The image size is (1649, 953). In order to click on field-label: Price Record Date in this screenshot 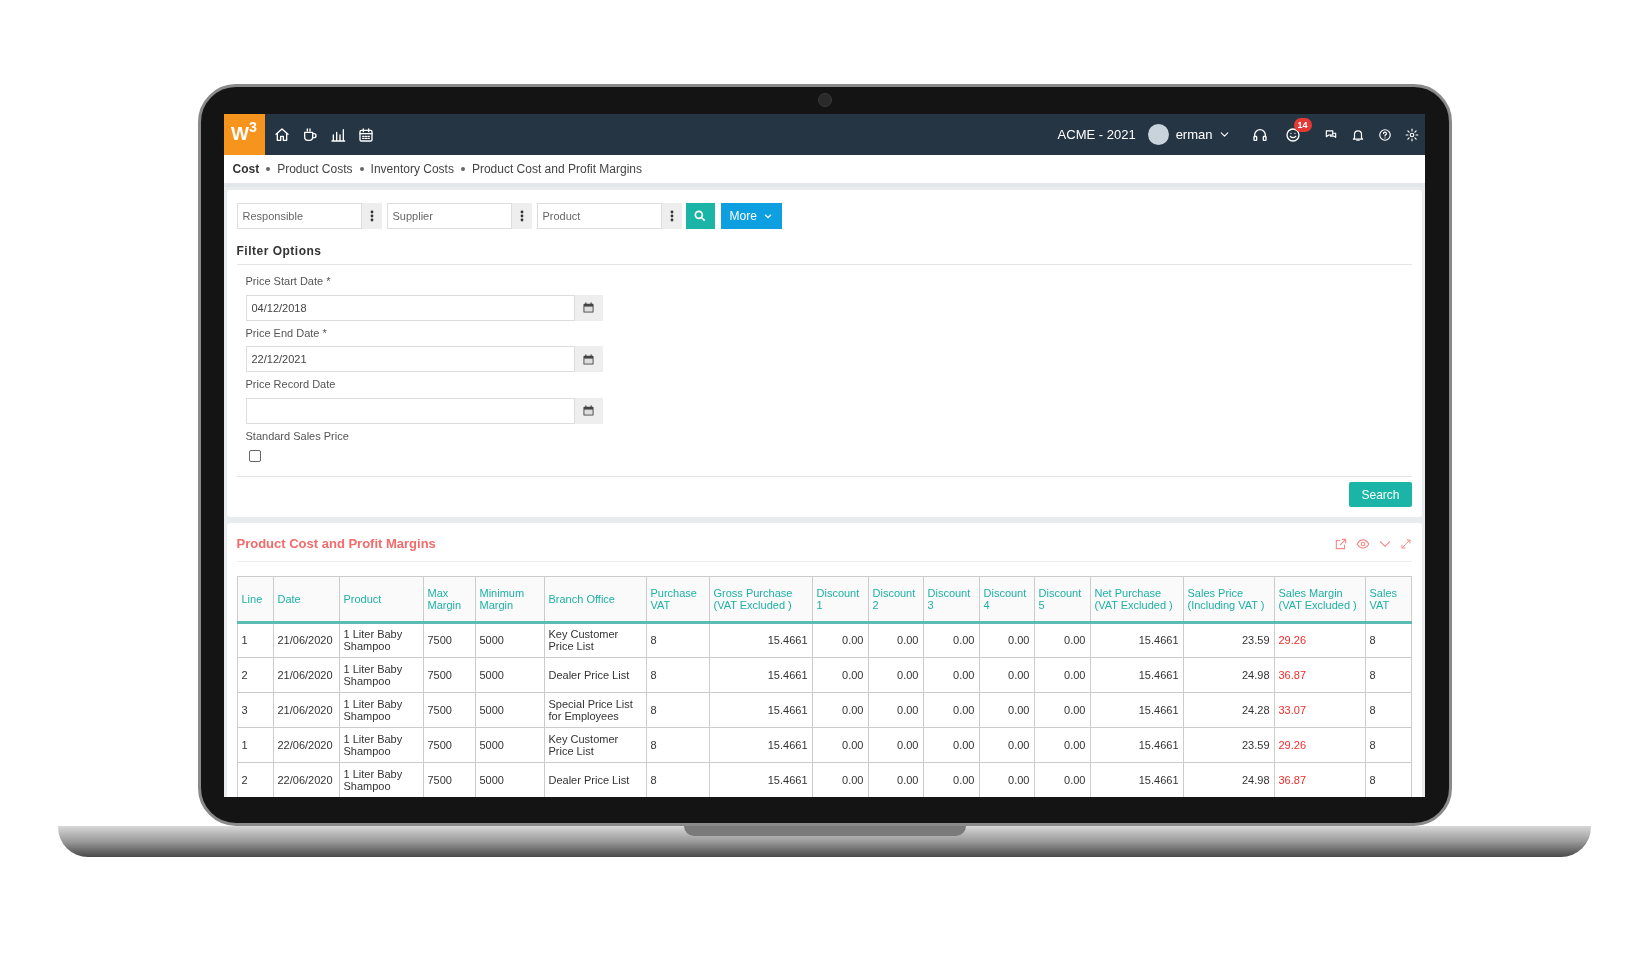, I will do `click(291, 384)`.